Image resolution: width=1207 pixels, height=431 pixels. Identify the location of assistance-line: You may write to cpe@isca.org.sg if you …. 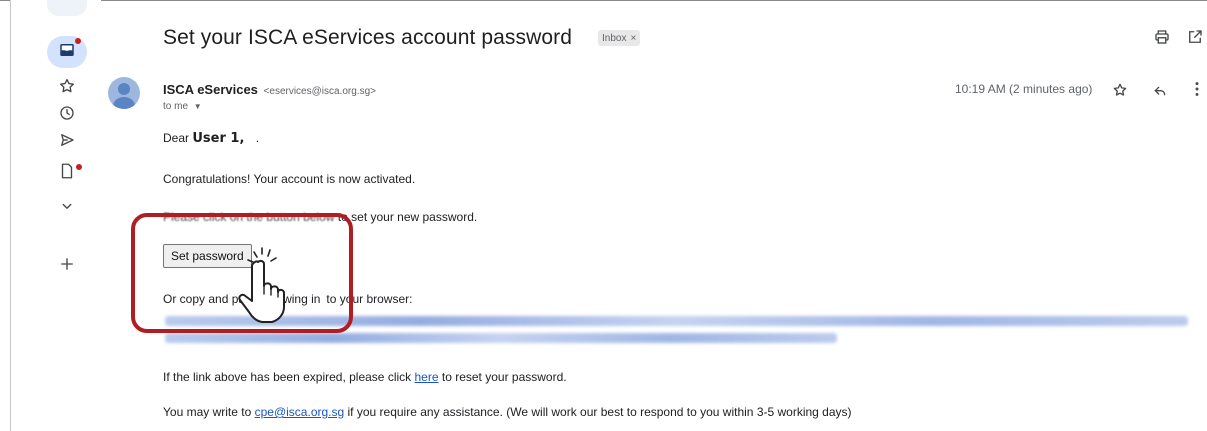
(507, 412).